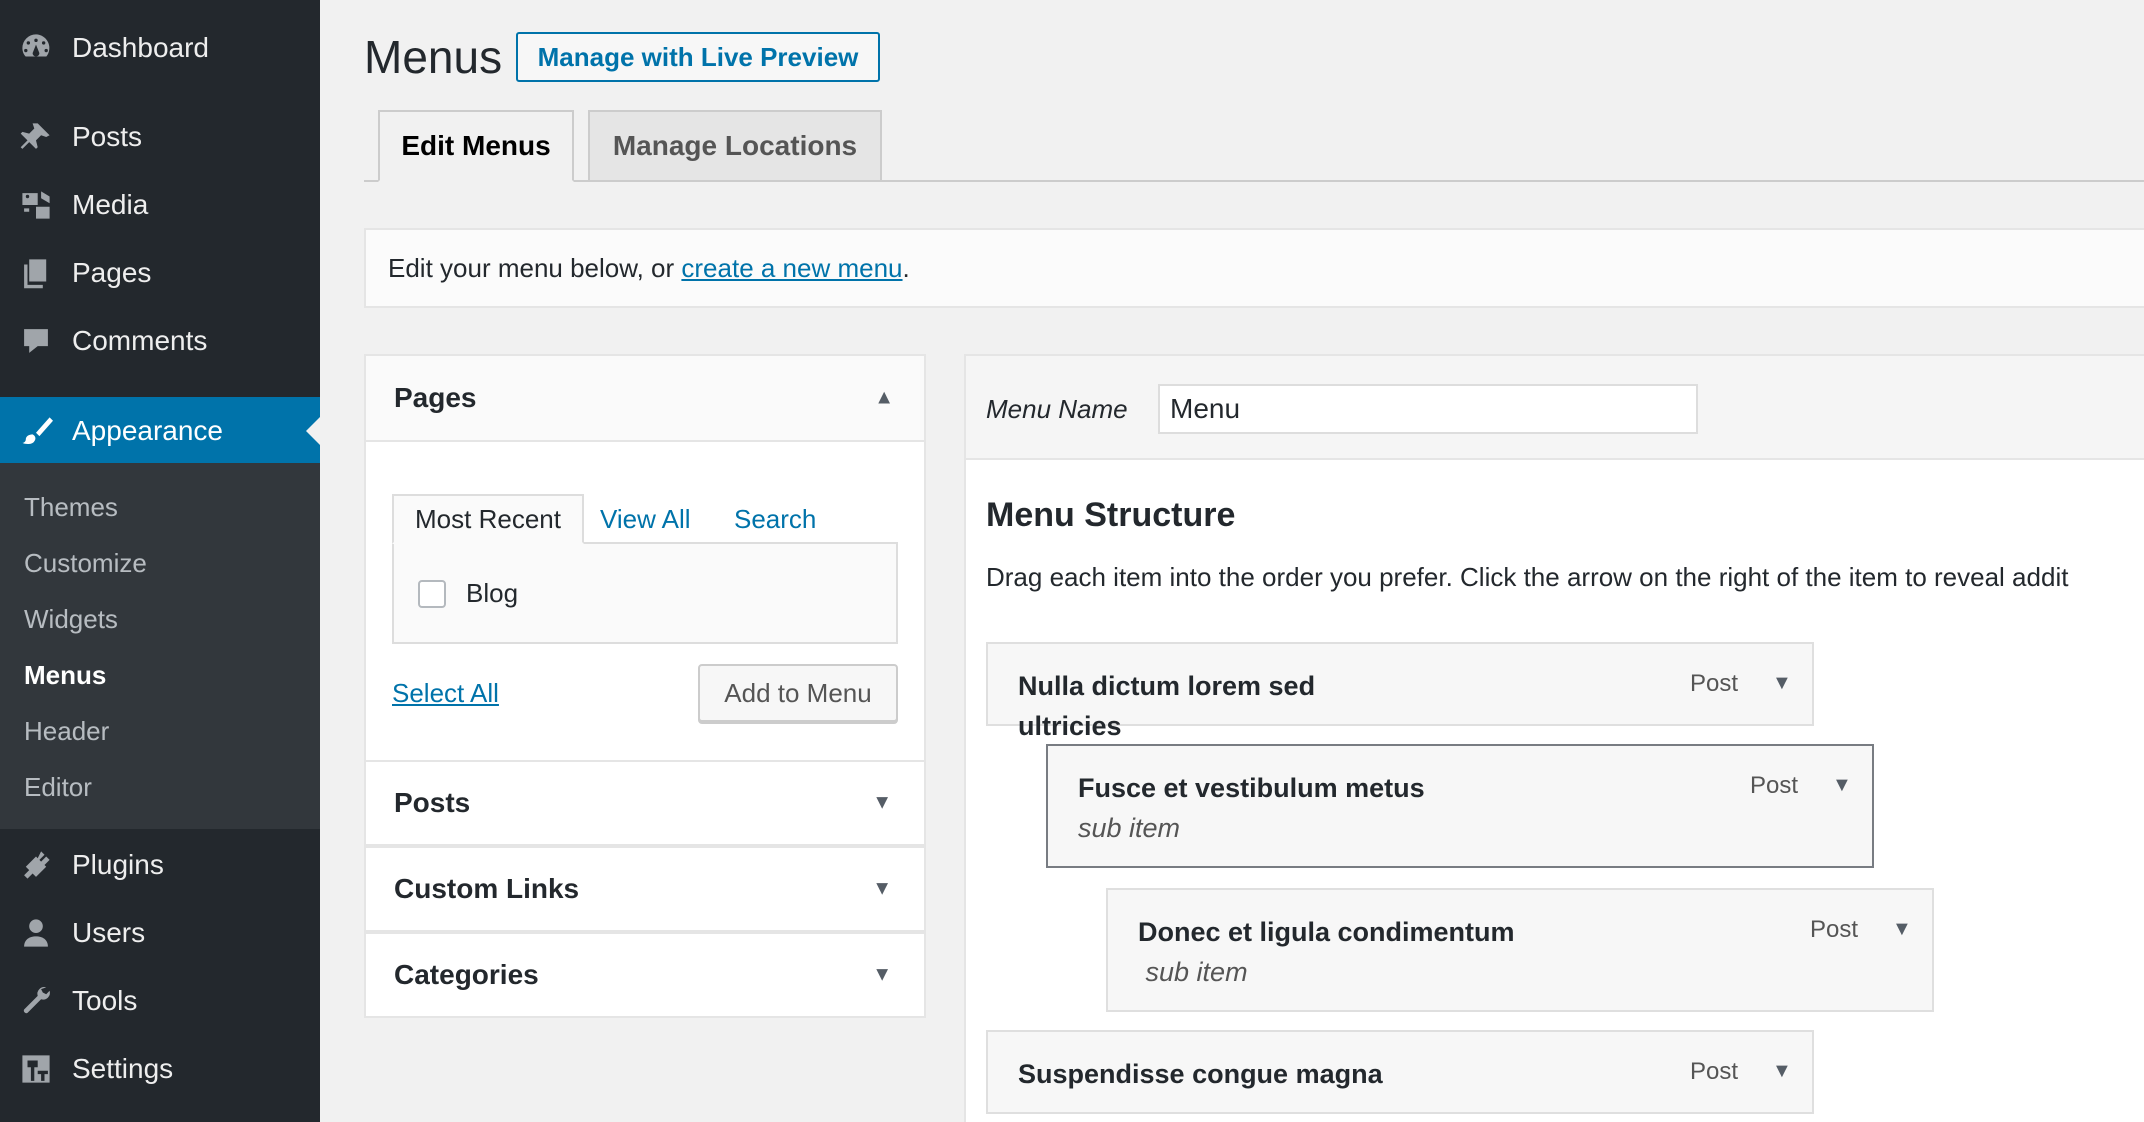 This screenshot has height=1122, width=2144. I want to click on menu-name-label: Menu Name, so click(1057, 409).